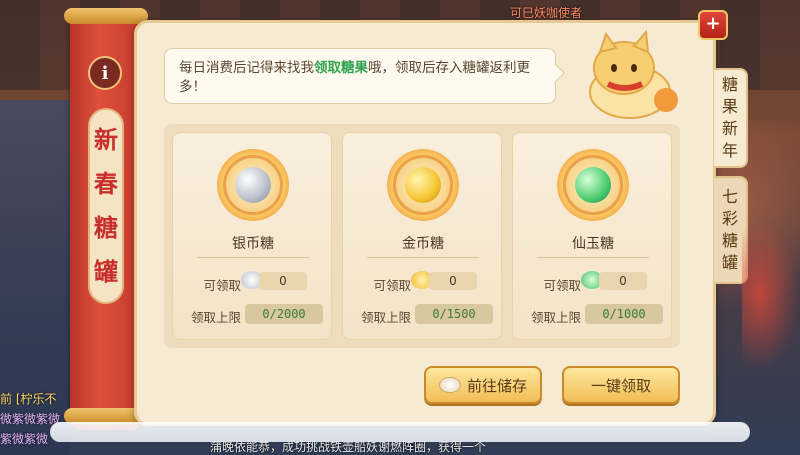  Describe the element at coordinates (423, 185) in the screenshot. I see `gold-candy-icon` at that location.